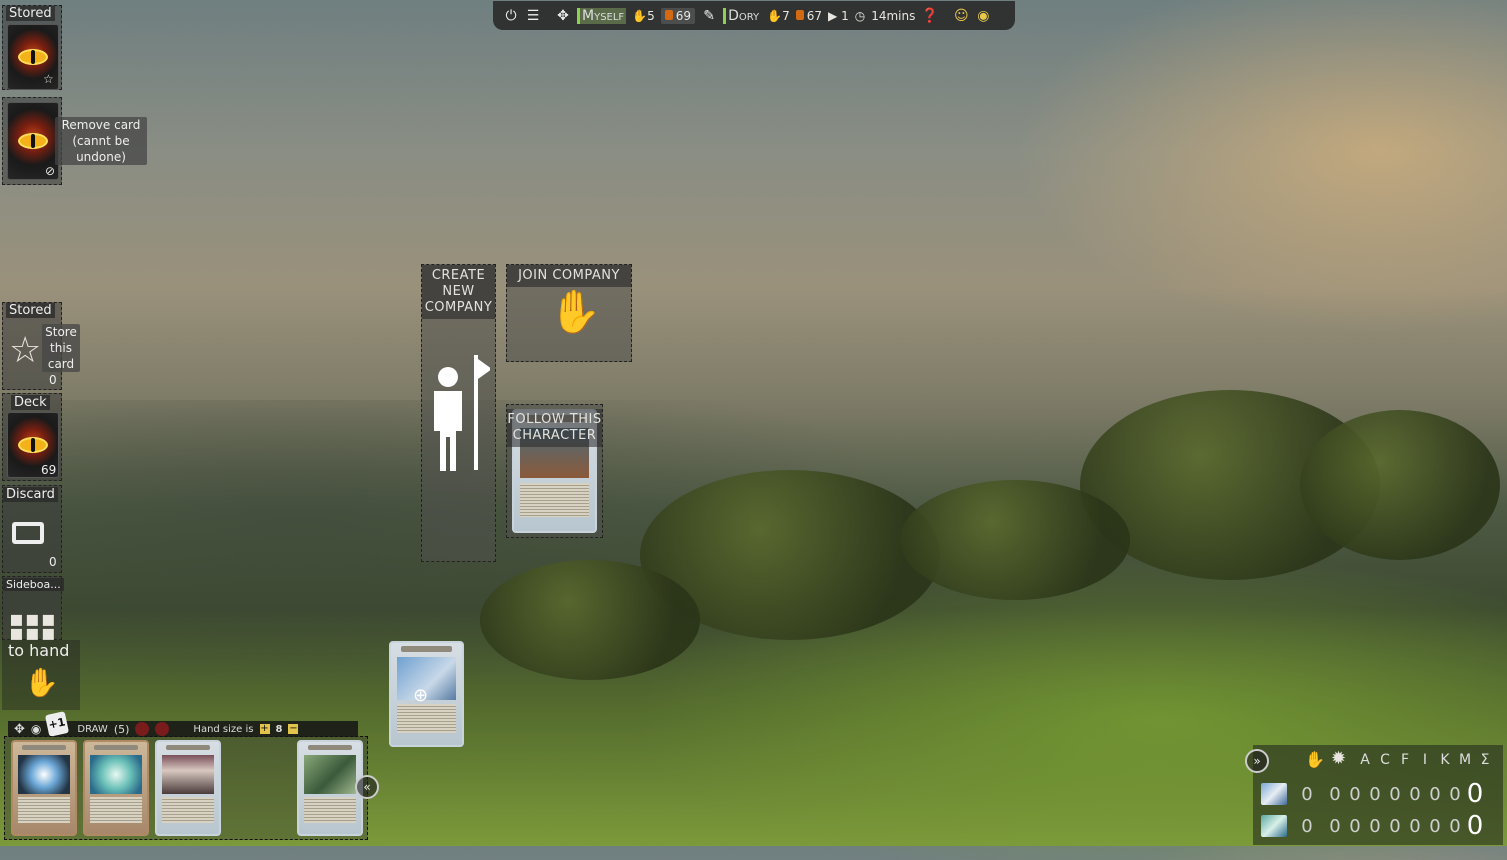 The height and width of the screenshot is (860, 1507). Describe the element at coordinates (709, 15) in the screenshot. I see `flame-icon: ✎` at that location.